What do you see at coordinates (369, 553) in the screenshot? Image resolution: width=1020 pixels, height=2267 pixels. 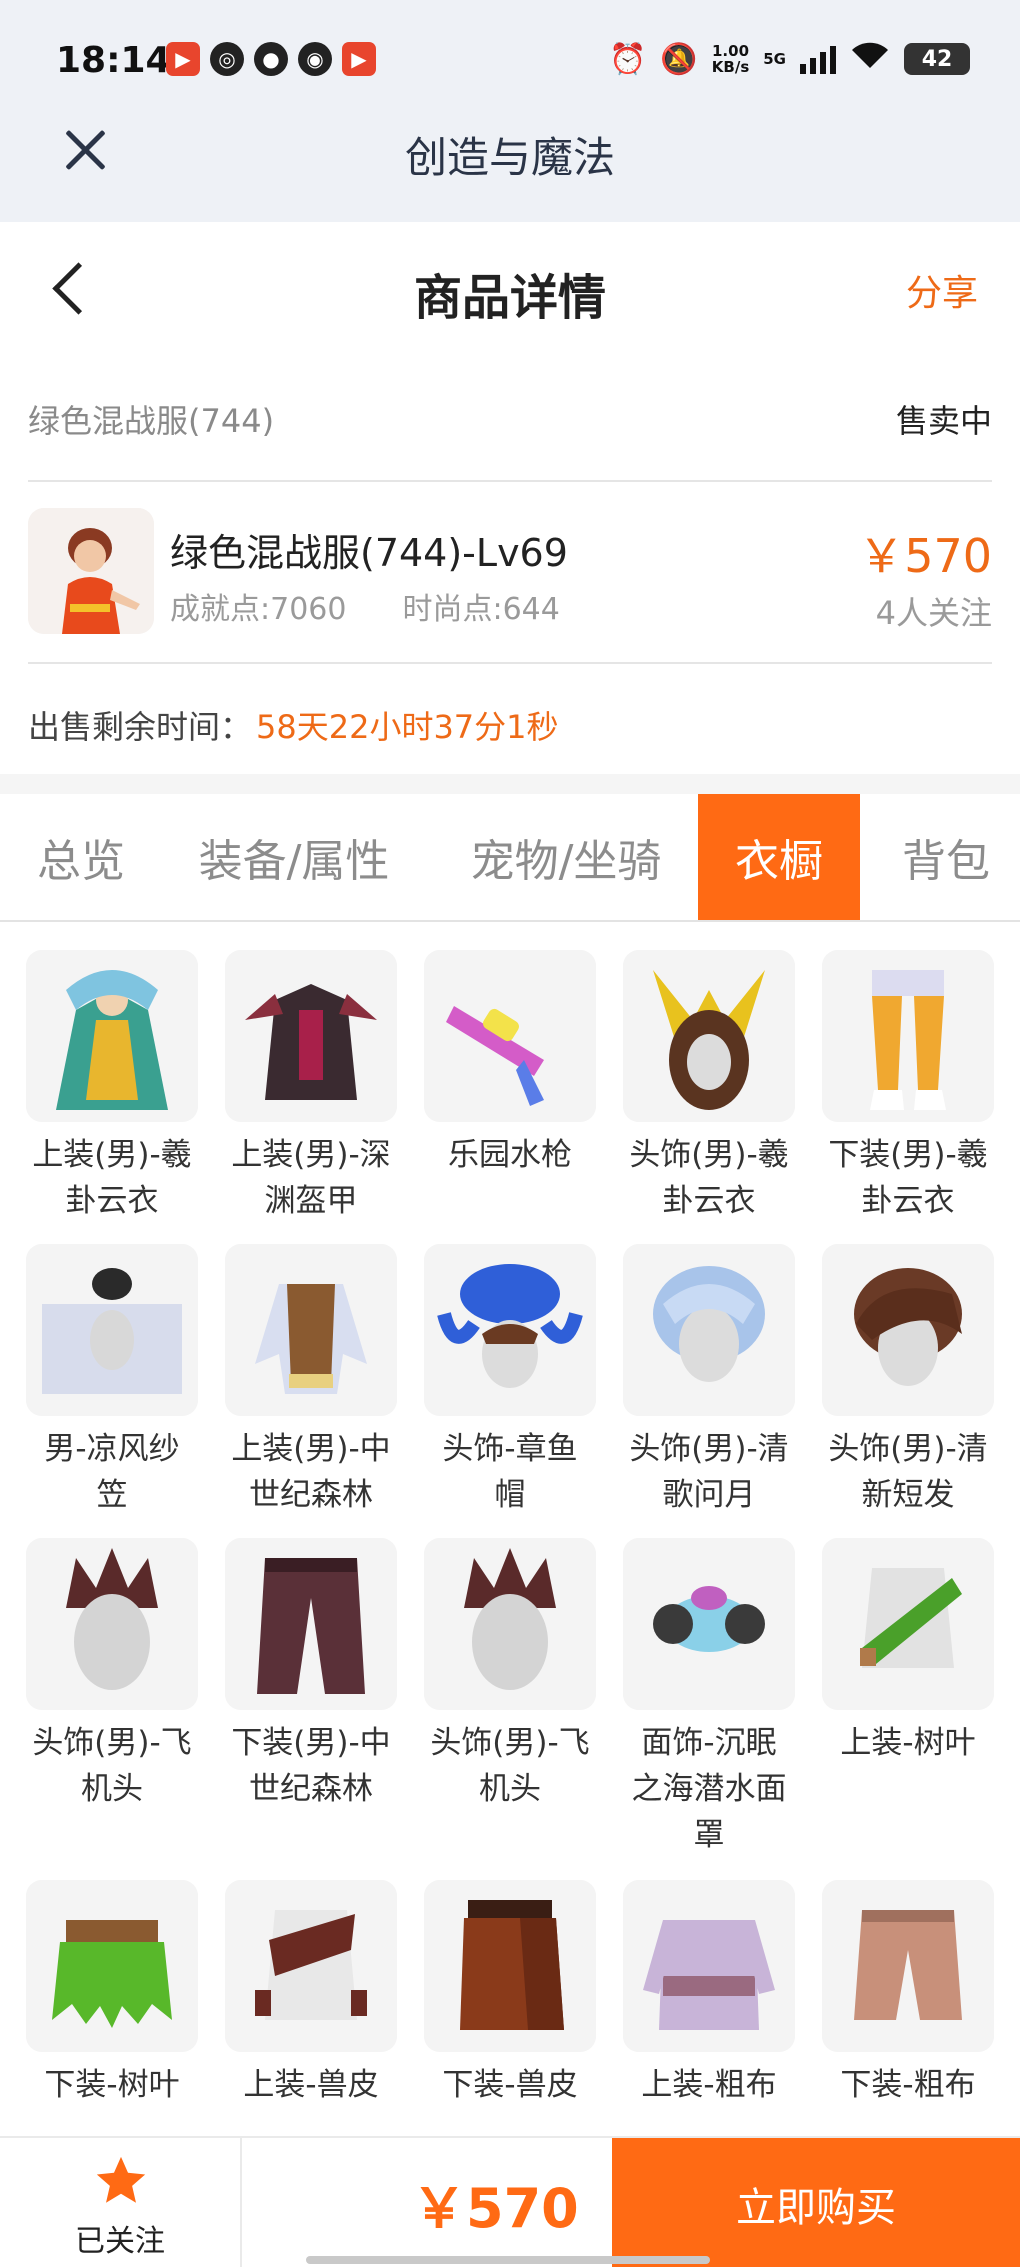 I see `product-title: 绿色混战服(744)-Lv69` at bounding box center [369, 553].